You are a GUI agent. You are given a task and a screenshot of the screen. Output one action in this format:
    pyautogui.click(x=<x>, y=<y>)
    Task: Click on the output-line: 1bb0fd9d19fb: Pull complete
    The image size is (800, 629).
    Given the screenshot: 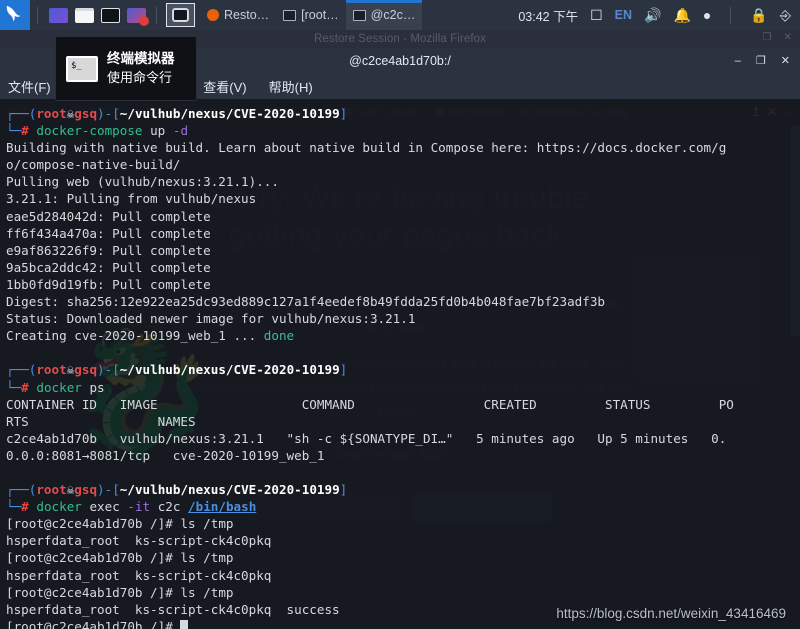 What is the action you would take?
    pyautogui.click(x=108, y=284)
    